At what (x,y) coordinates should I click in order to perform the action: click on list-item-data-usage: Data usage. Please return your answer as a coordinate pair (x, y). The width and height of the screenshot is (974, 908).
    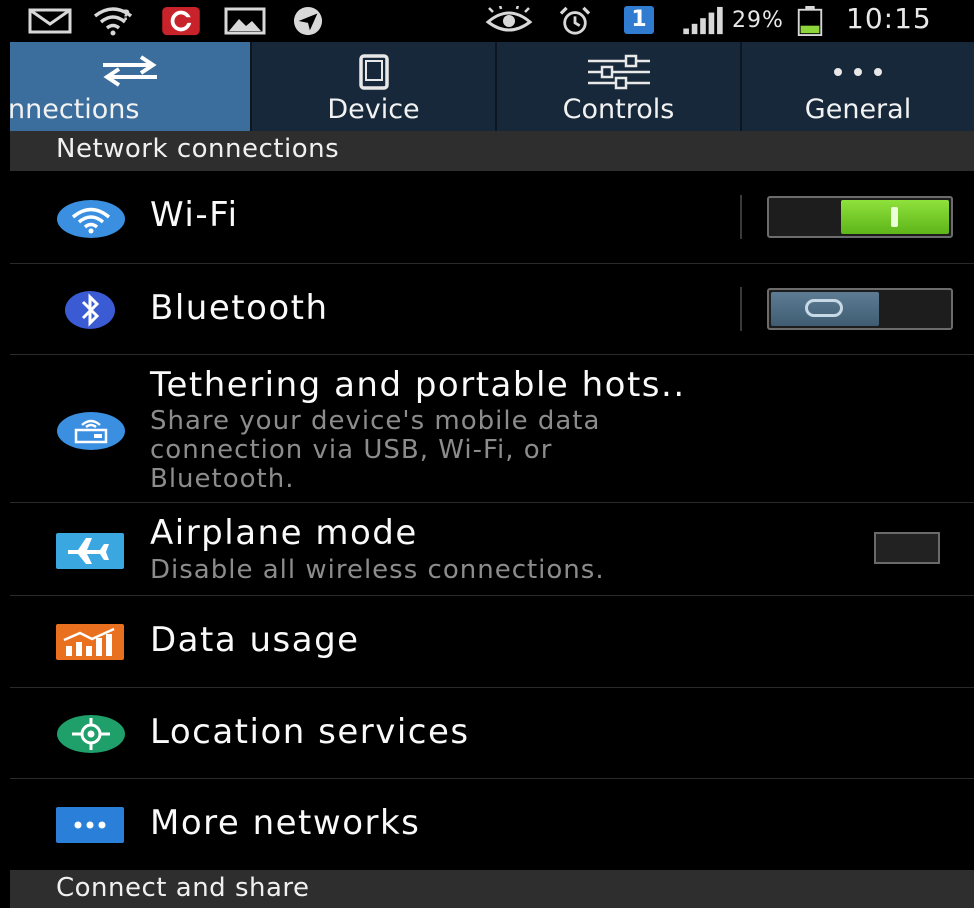
    Looking at the image, I should click on (492, 642).